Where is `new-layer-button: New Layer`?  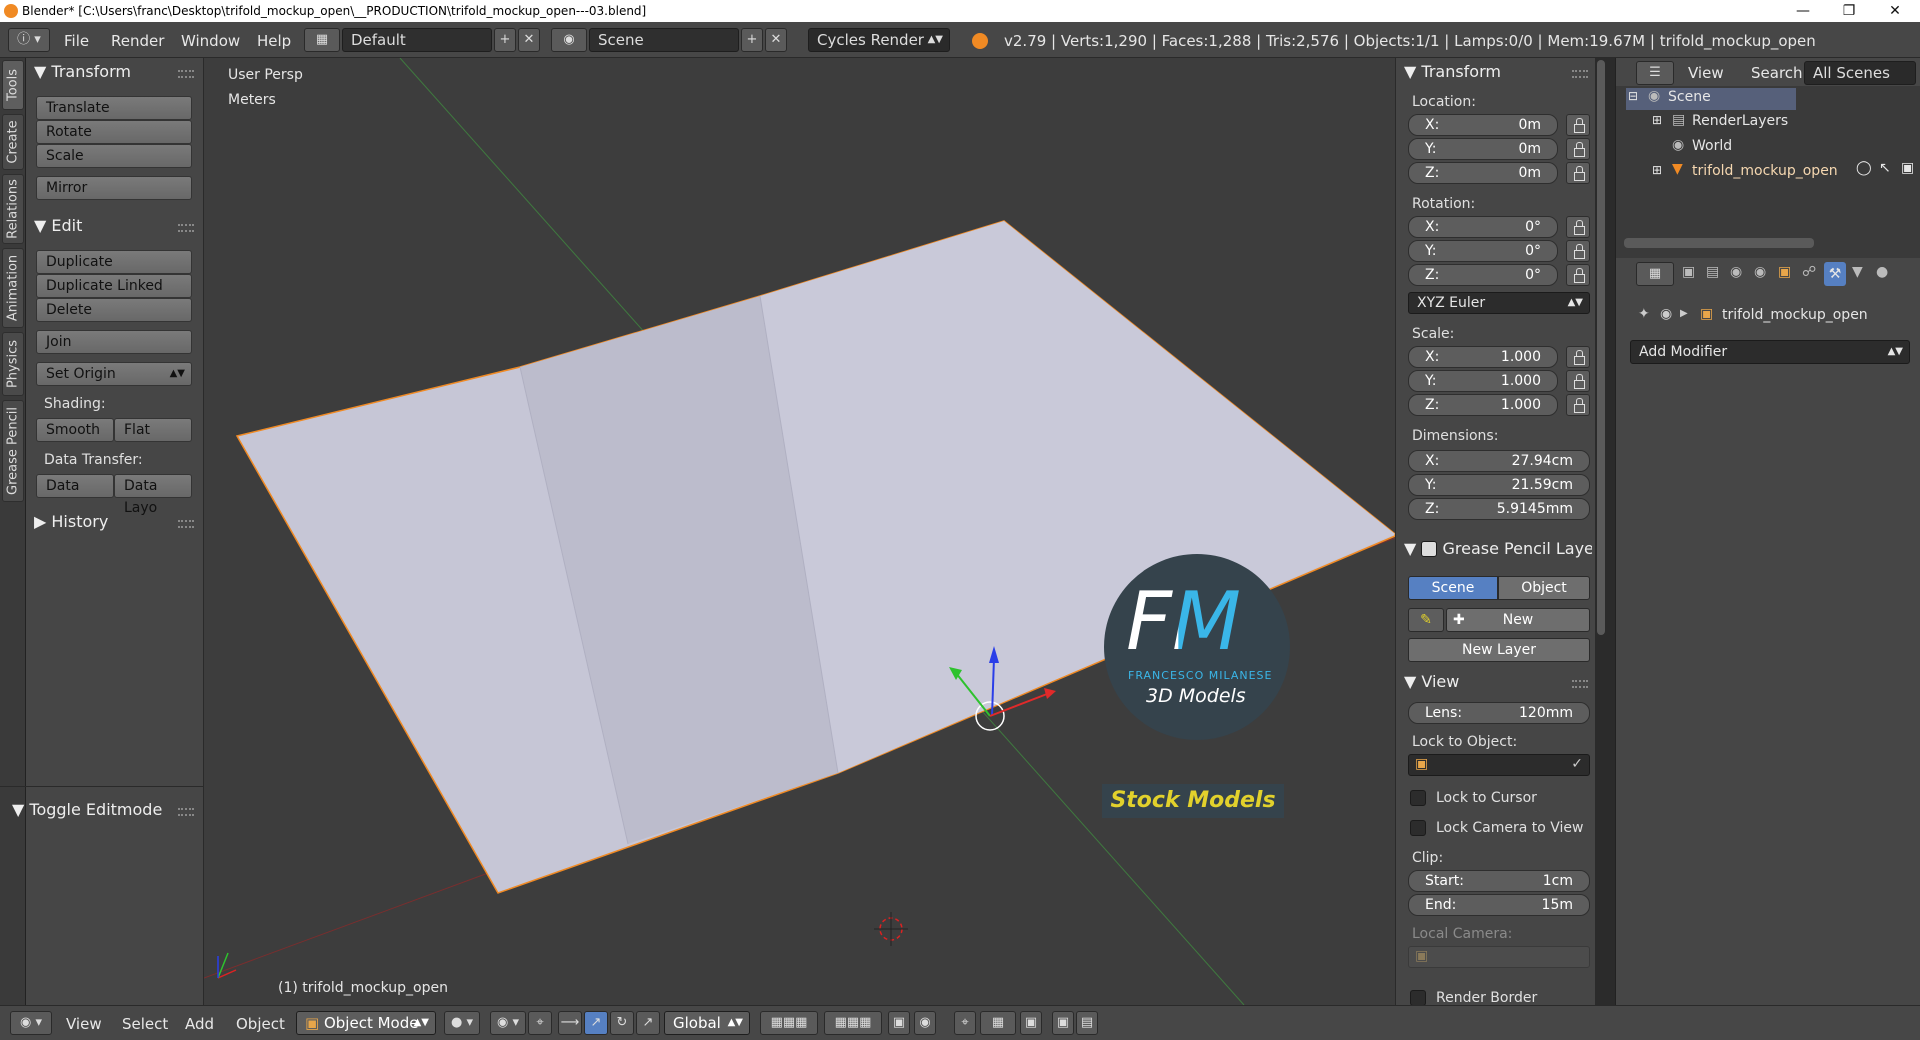 new-layer-button: New Layer is located at coordinates (1499, 650).